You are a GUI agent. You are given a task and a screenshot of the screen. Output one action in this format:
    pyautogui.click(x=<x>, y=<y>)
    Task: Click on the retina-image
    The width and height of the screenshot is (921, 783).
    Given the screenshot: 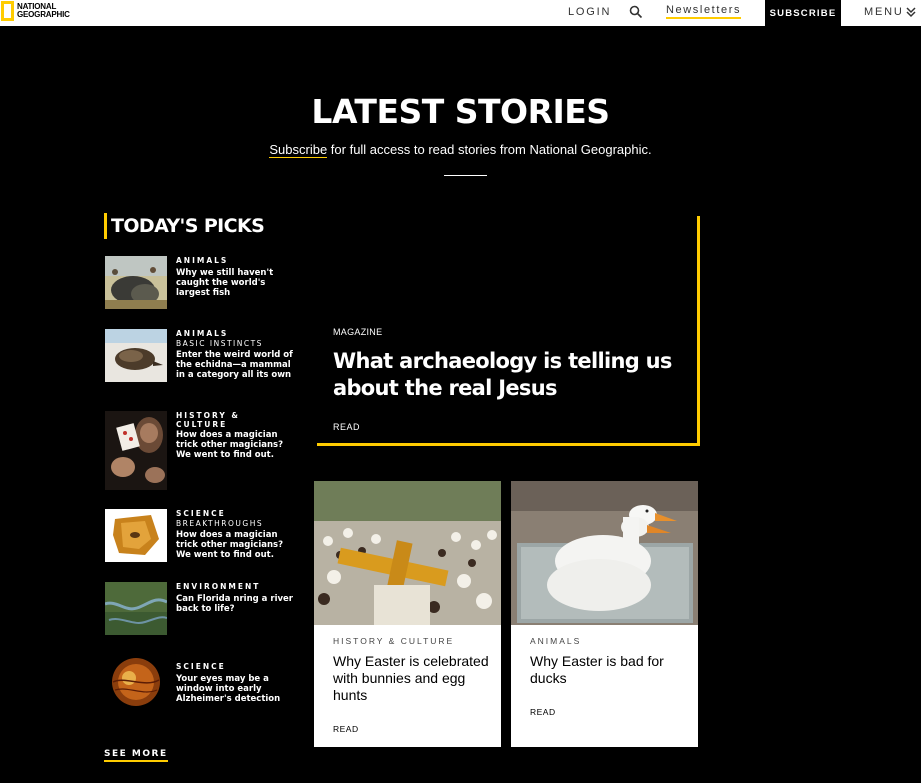 What is the action you would take?
    pyautogui.click(x=136, y=682)
    